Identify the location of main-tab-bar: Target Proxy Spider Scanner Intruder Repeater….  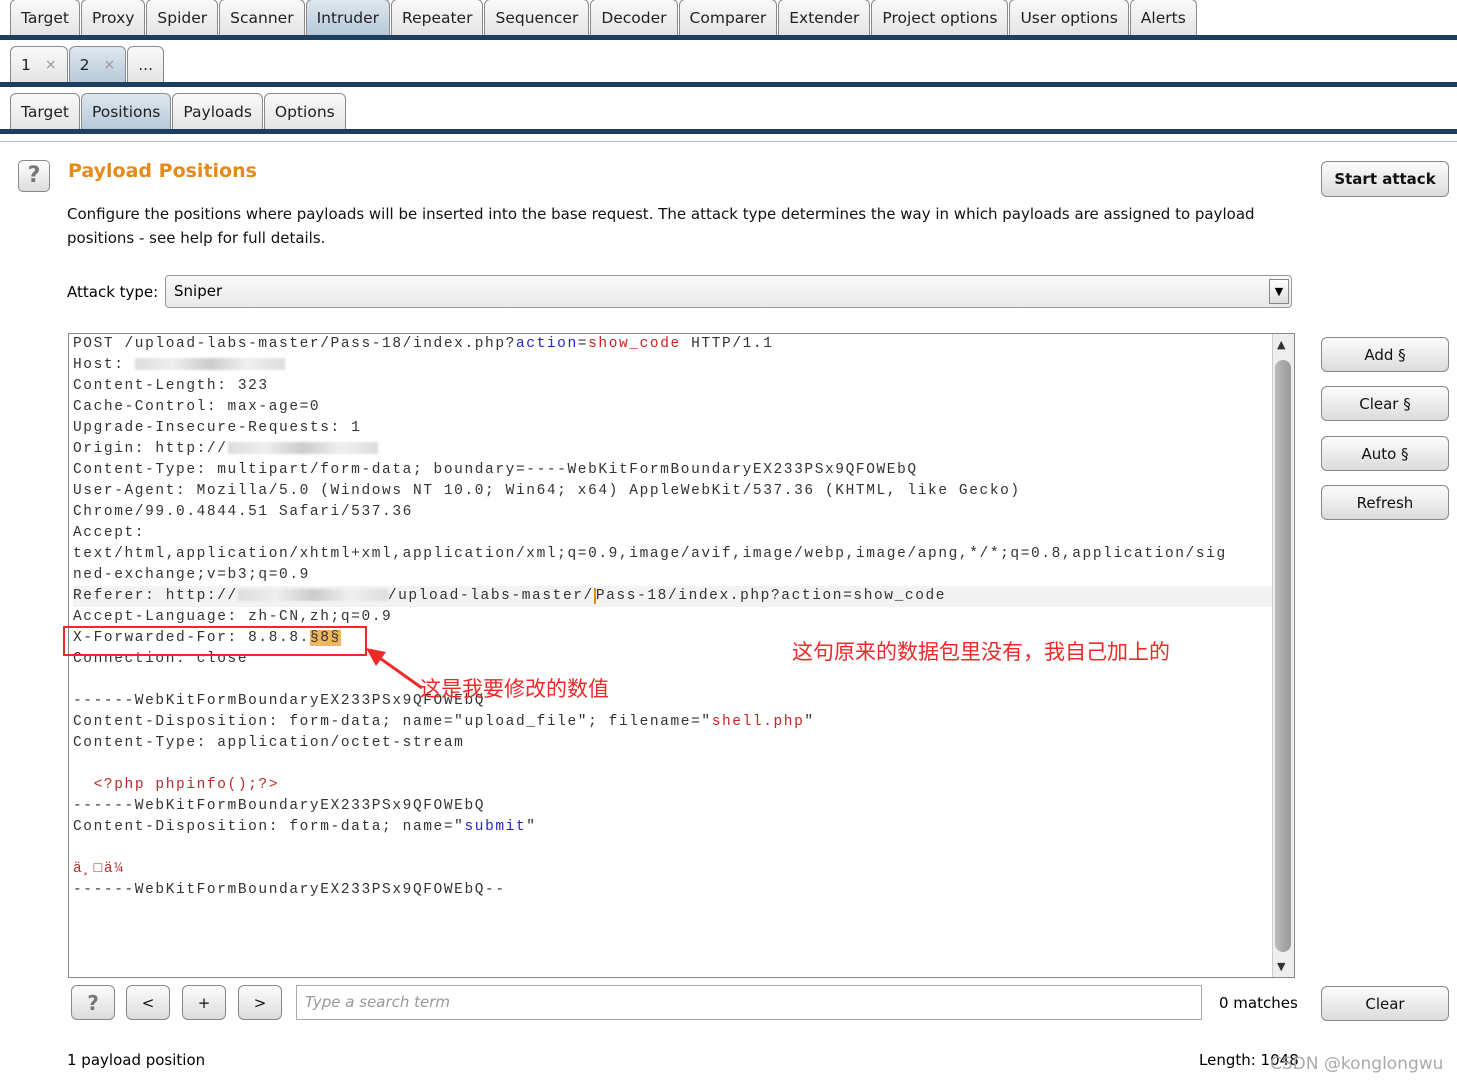
(728, 20).